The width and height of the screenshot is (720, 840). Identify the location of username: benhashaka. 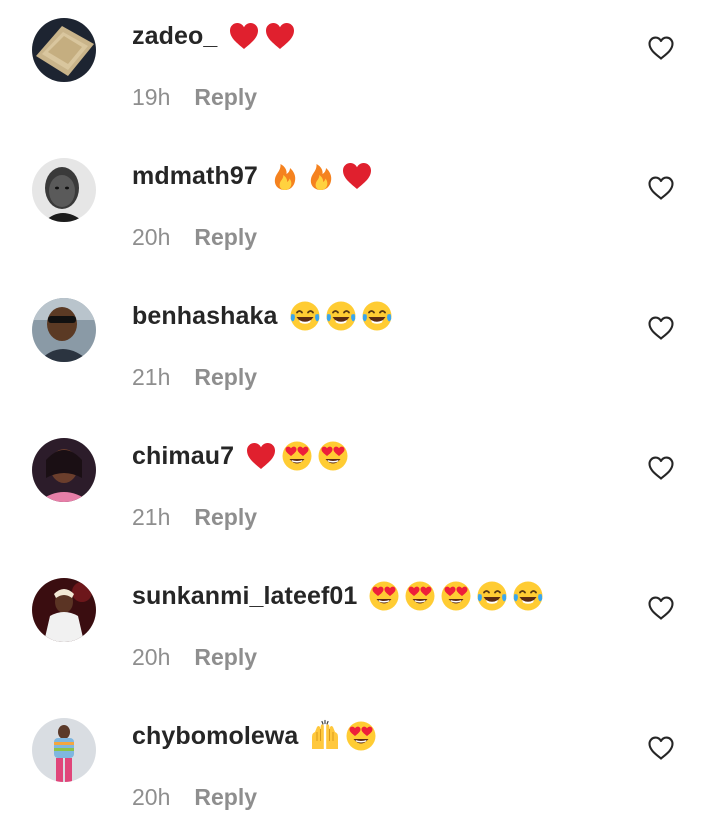
(205, 316).